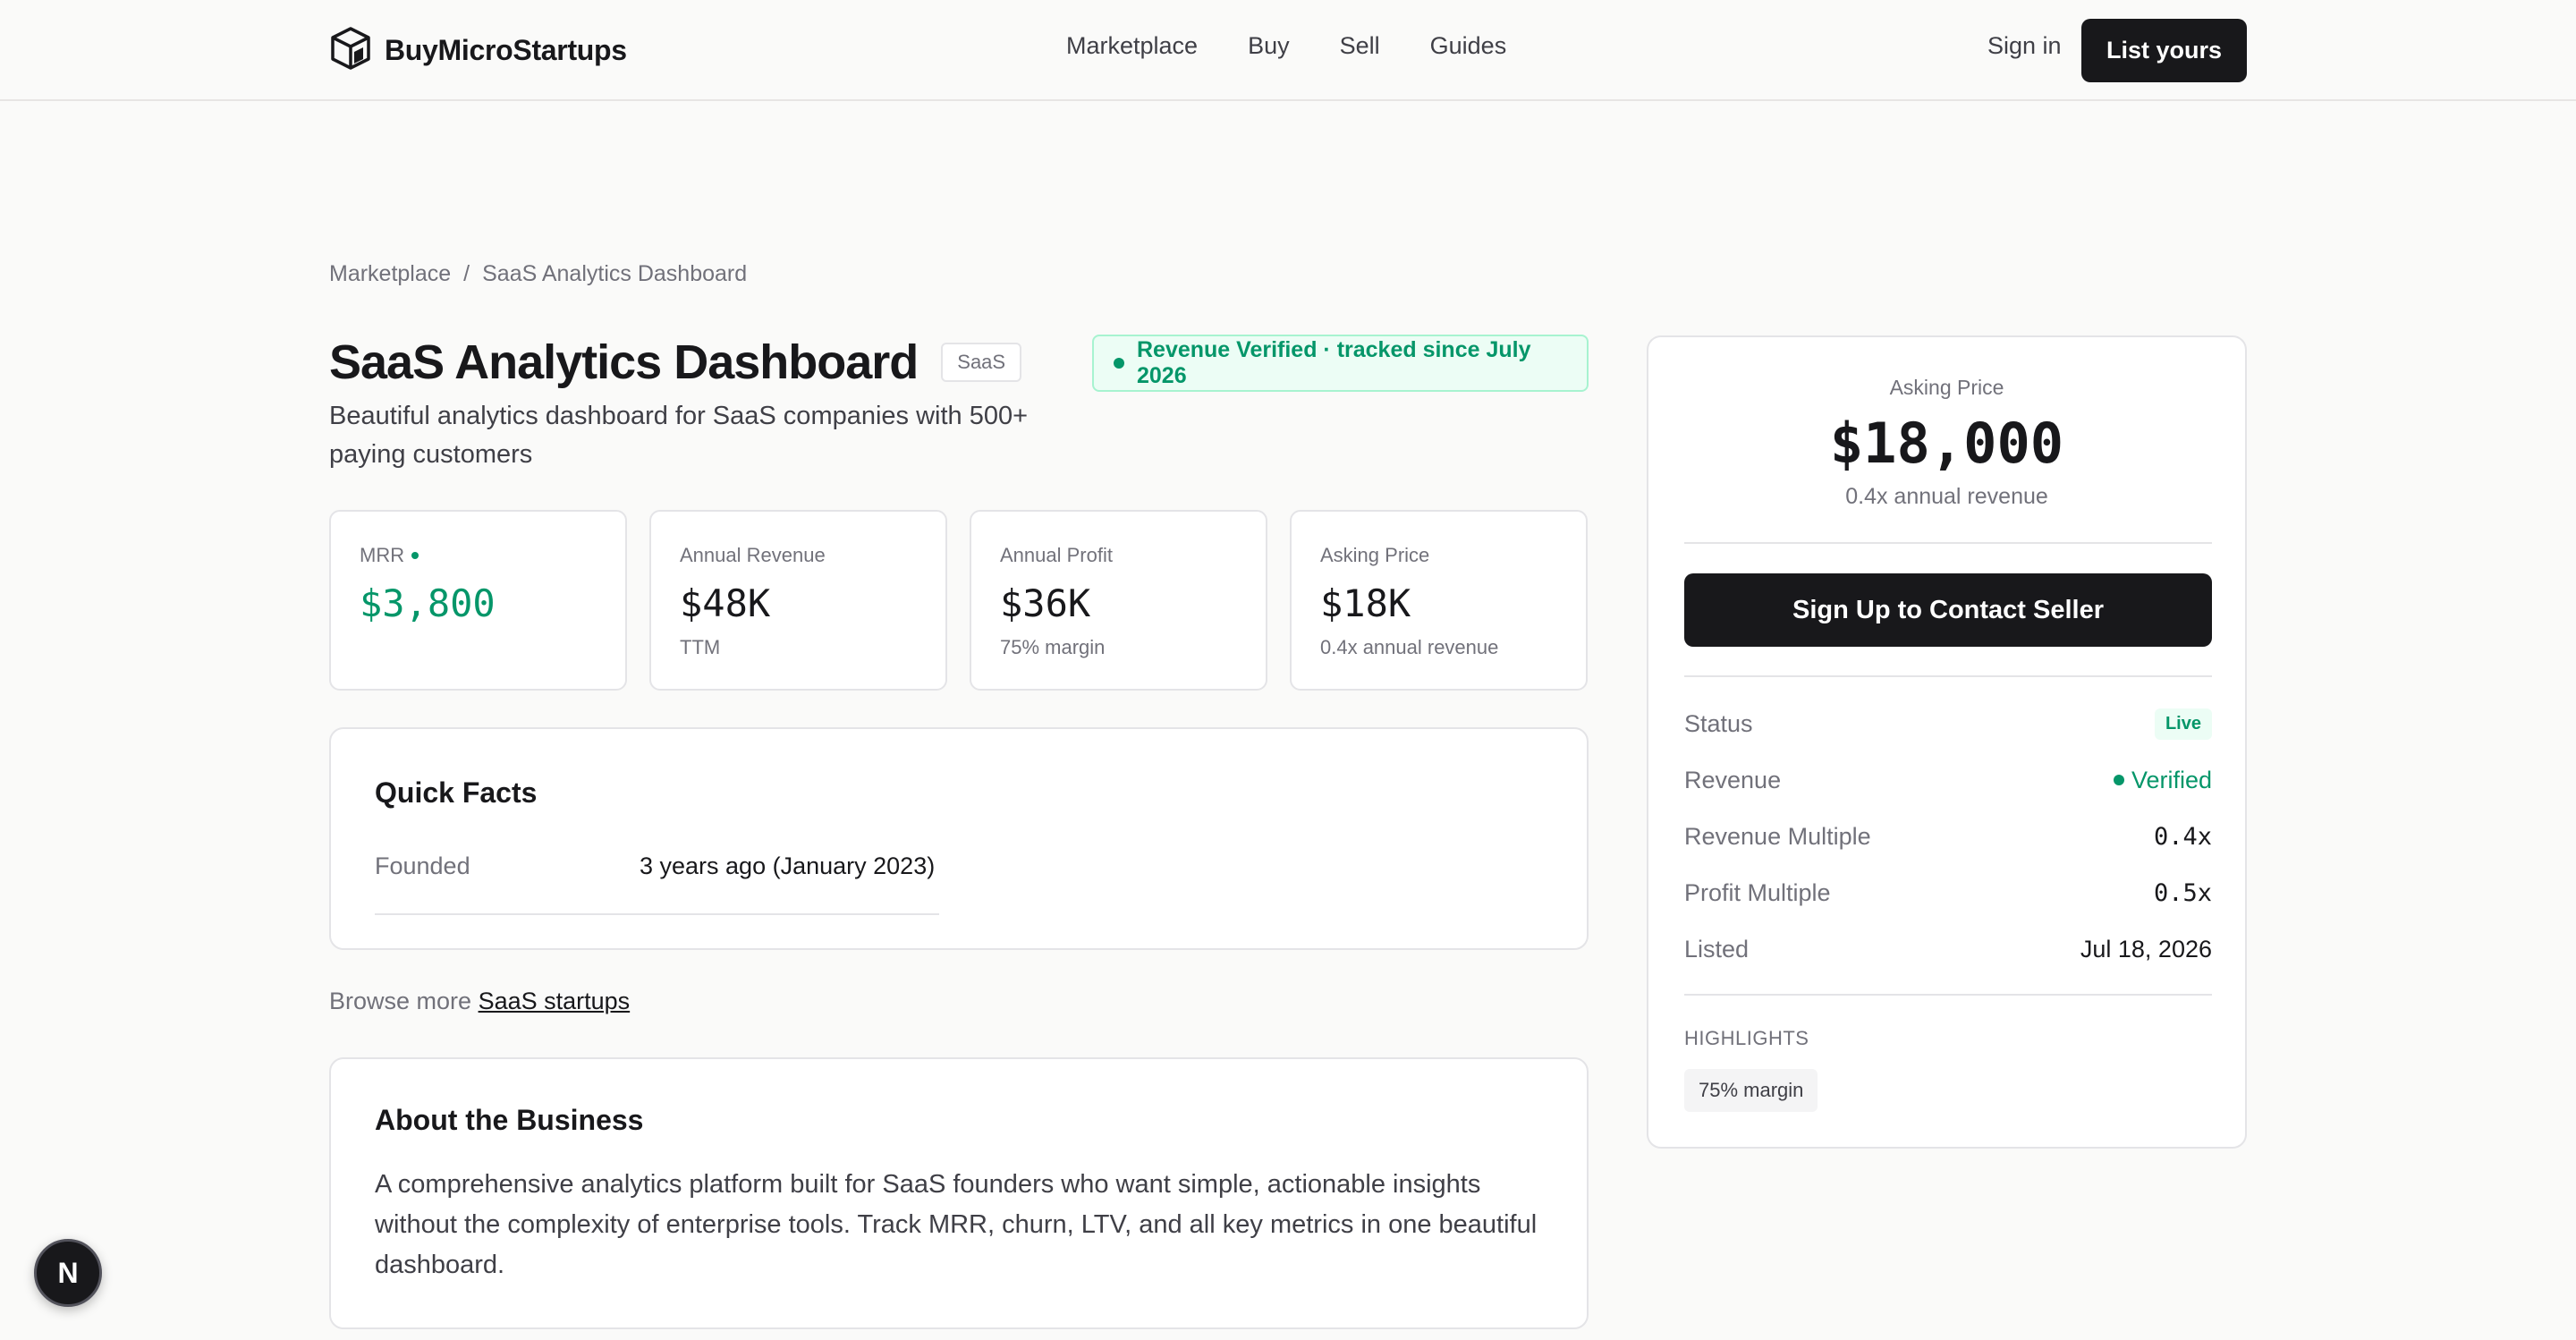  I want to click on facts-value: 3 years ago (January 2023), so click(788, 865).